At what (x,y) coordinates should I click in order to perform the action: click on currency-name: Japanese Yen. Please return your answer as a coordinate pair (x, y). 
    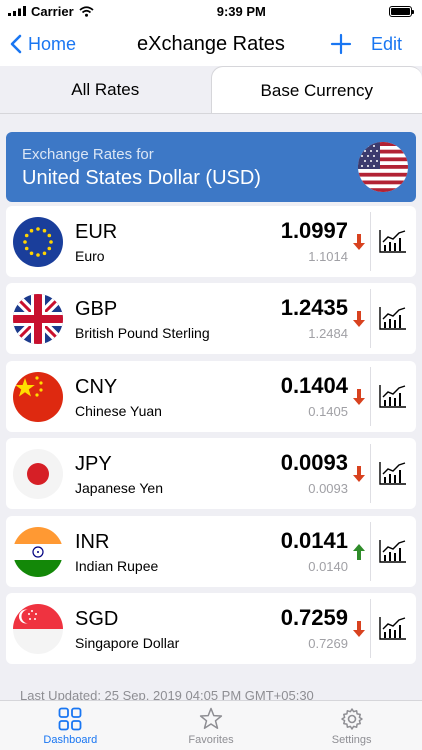
    Looking at the image, I should click on (119, 488).